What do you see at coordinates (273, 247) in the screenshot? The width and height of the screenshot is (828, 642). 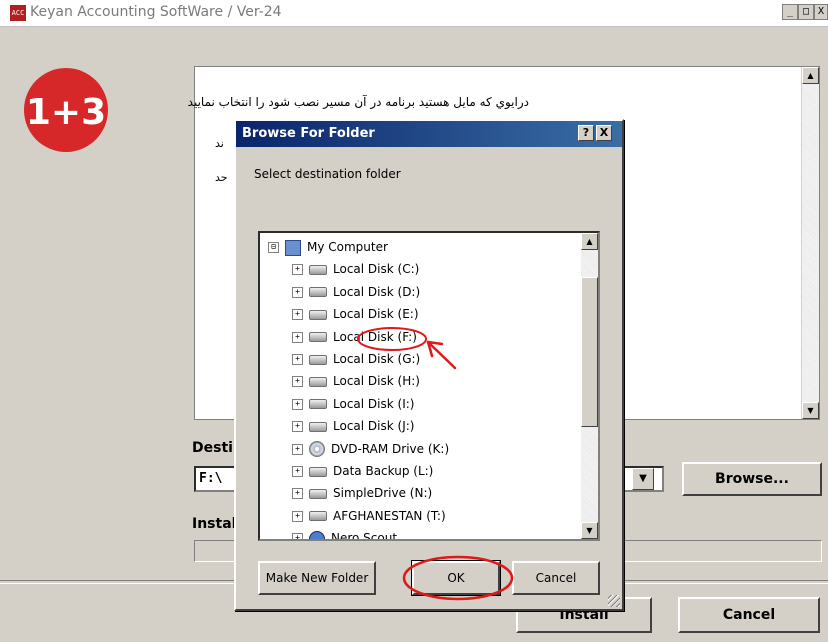 I see `collapse-icon: ⊟` at bounding box center [273, 247].